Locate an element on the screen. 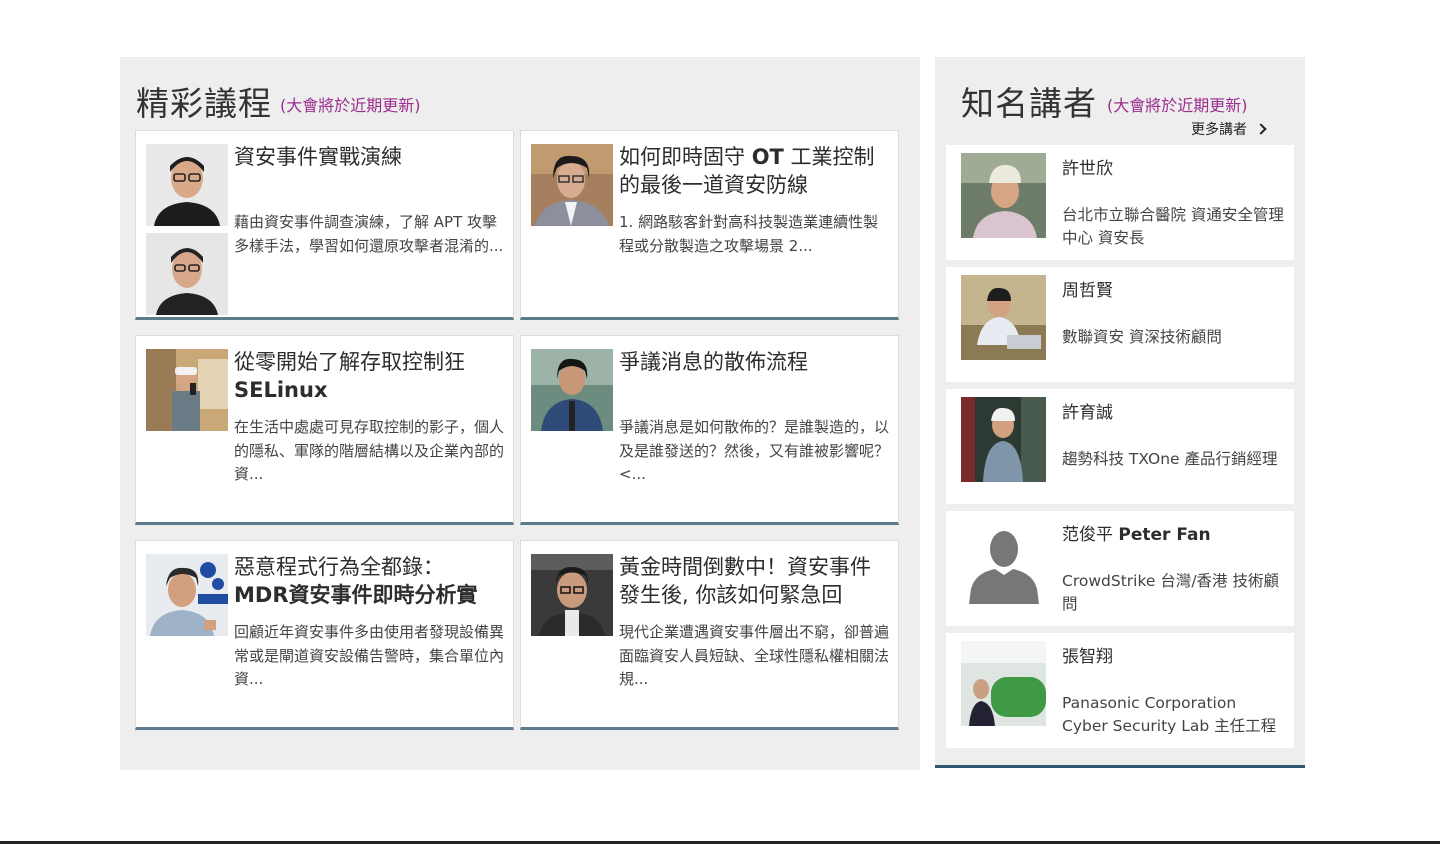 This screenshot has width=1440, height=844. speaker-card: 許世欣 台北市立聯合醫院 資通安全管理中心 資安長 is located at coordinates (1120, 202).